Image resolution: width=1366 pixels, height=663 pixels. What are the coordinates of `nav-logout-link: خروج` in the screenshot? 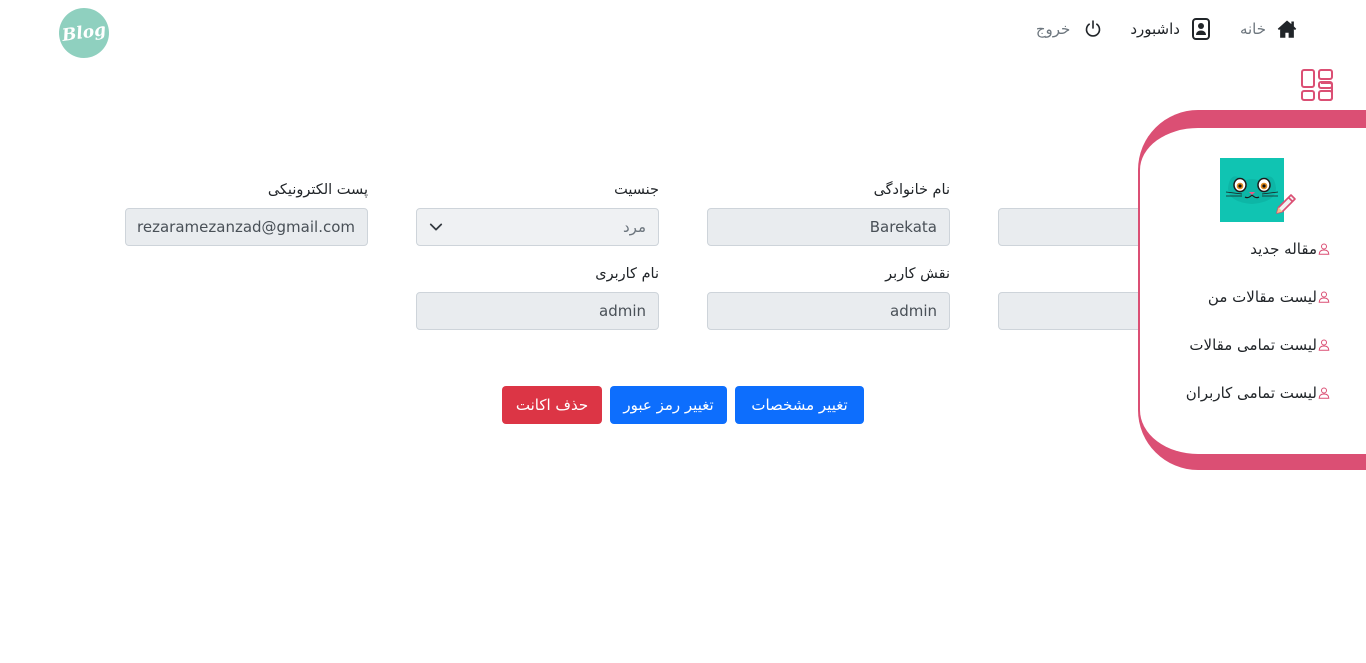 It's located at (1070, 29).